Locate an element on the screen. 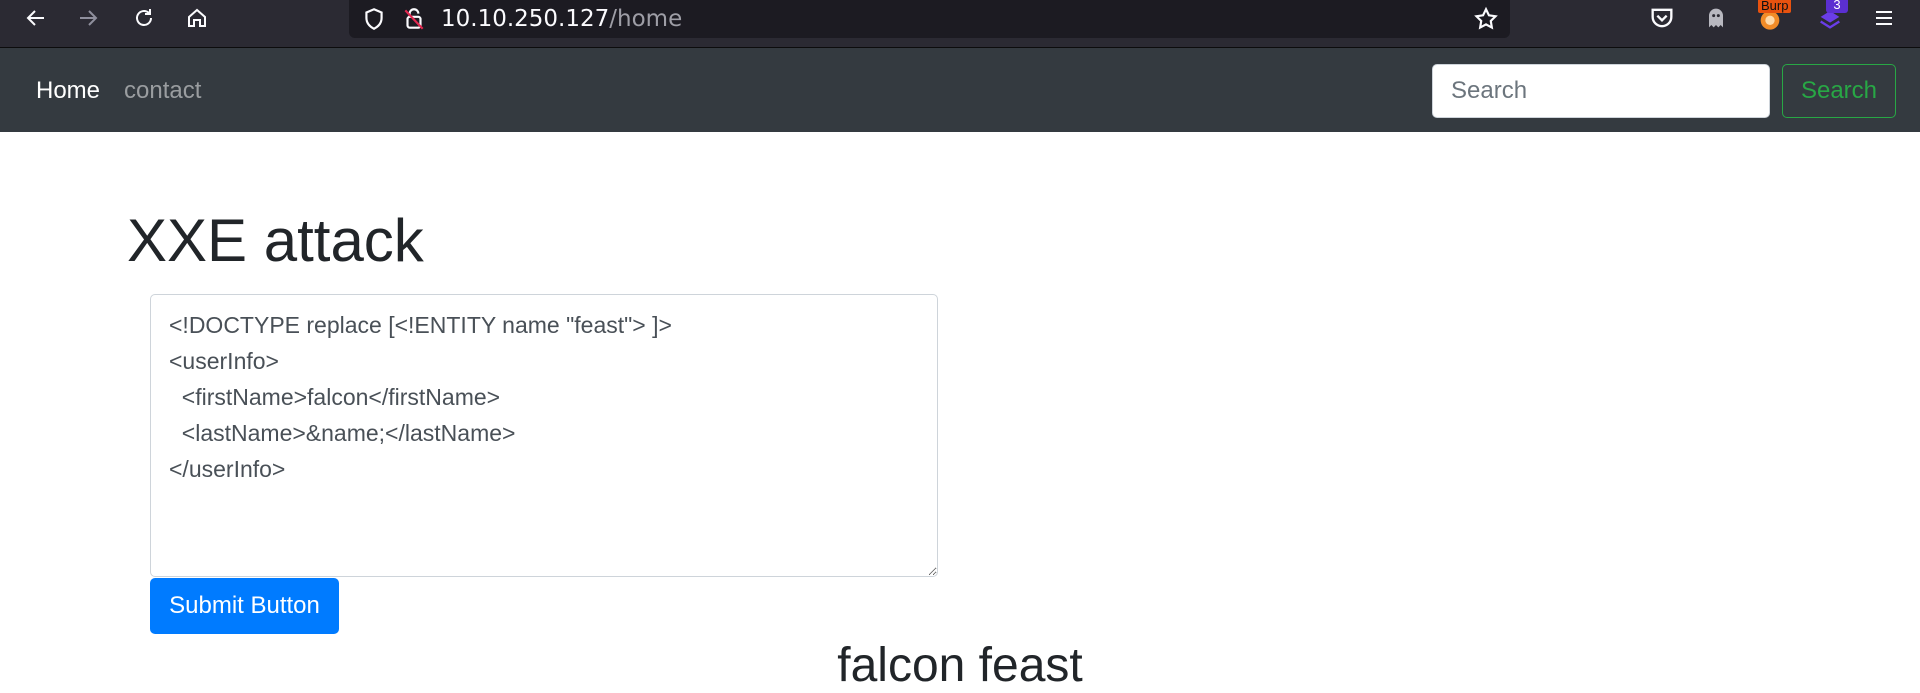 This screenshot has width=1920, height=693. url-text: 10.10.250.127/home is located at coordinates (561, 19).